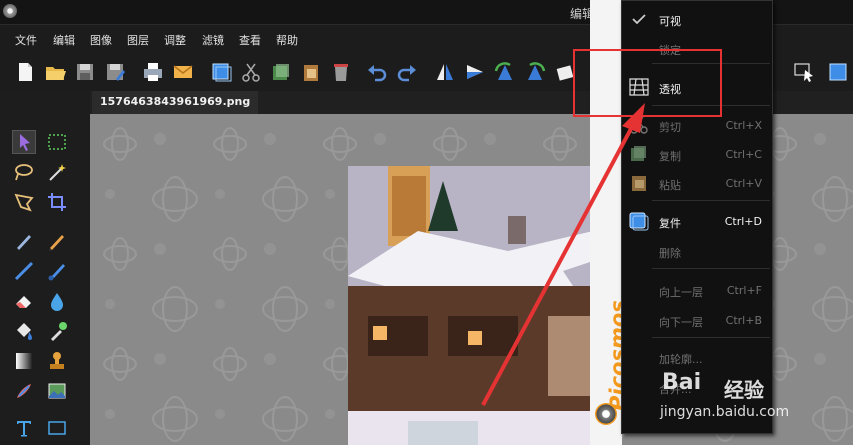  I want to click on menu-item-shortcut: Ctrl+V, so click(743, 183).